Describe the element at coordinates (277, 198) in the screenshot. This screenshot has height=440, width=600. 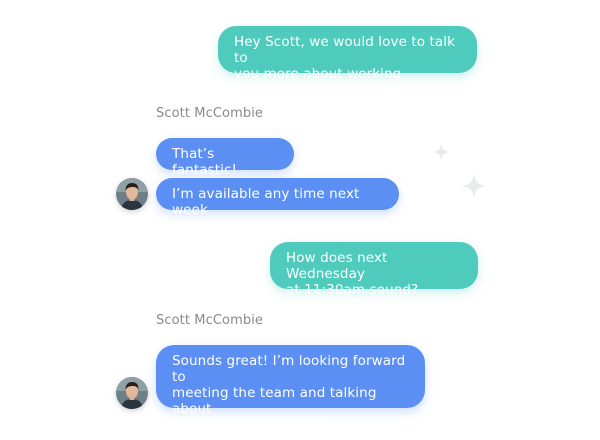
I see `received-message-bubble: I’m available any time next week` at that location.